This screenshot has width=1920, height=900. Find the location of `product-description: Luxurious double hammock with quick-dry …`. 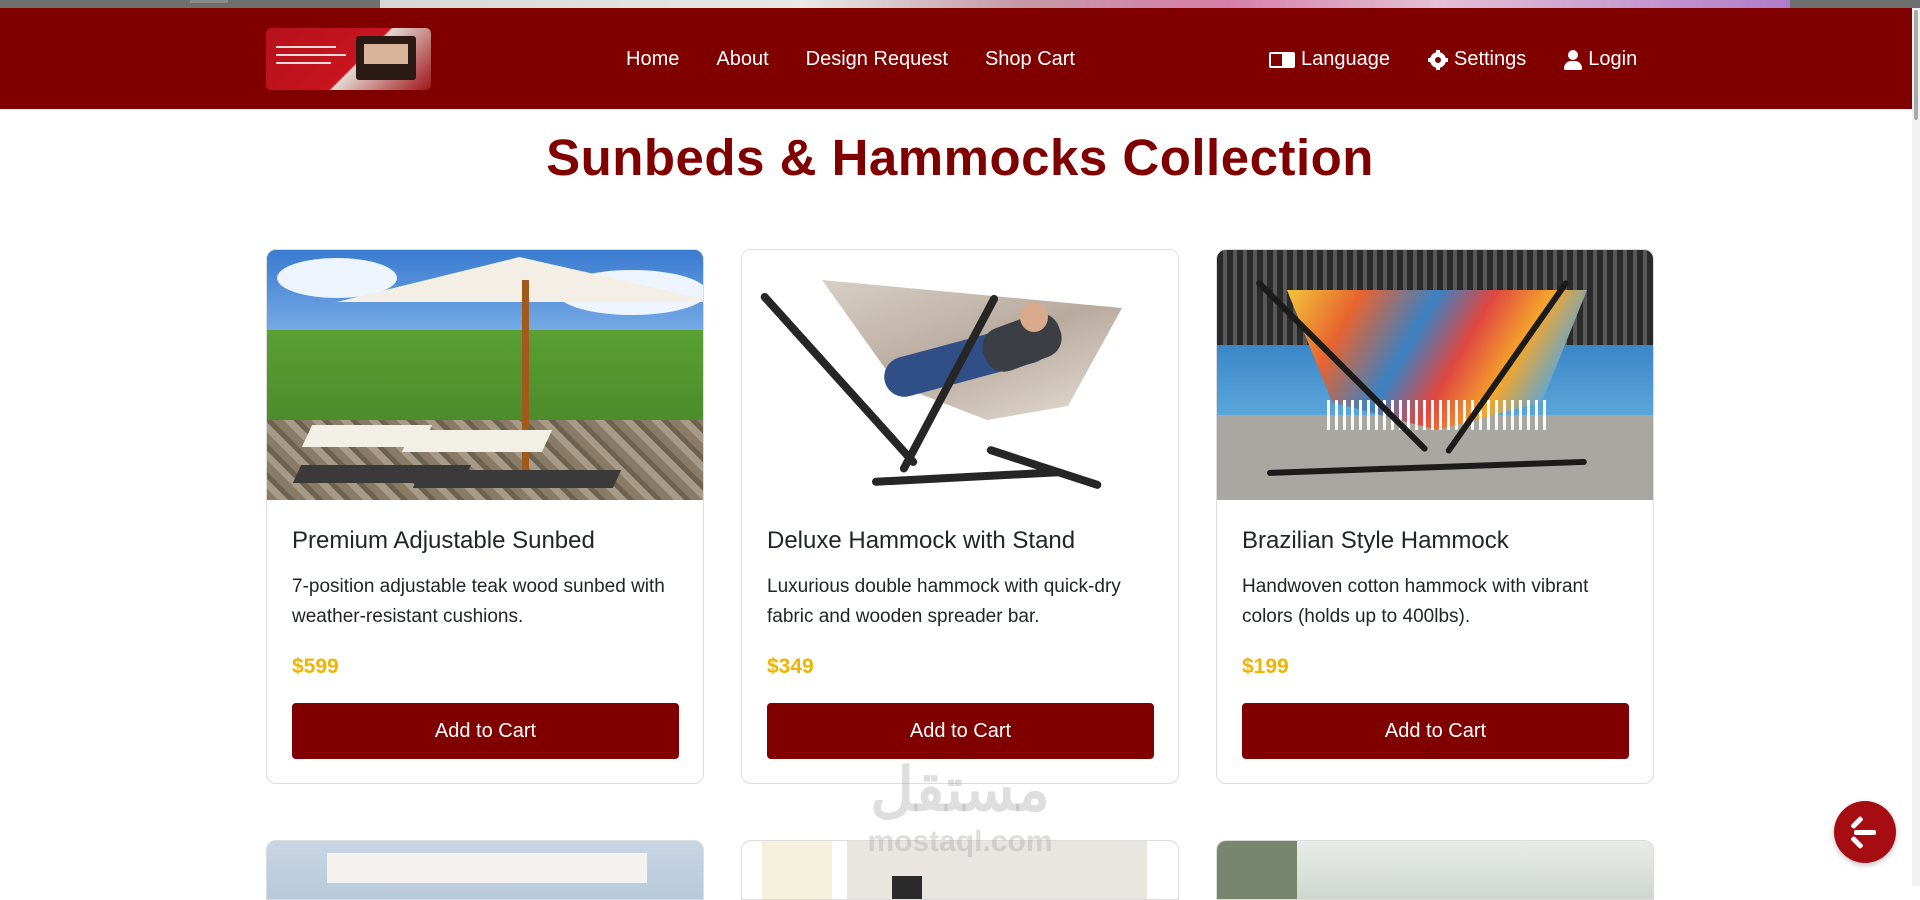

product-description: Luxurious double hammock with quick-dry … is located at coordinates (944, 601).